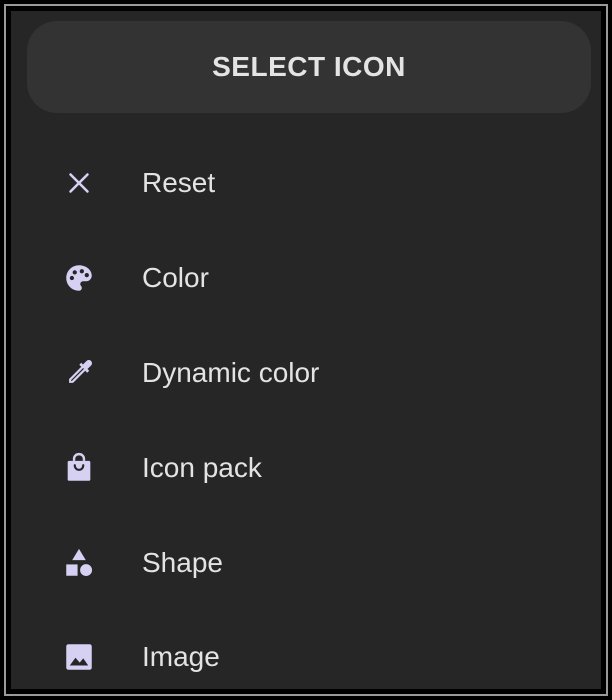  What do you see at coordinates (175, 278) in the screenshot?
I see `menu-item-label: Color` at bounding box center [175, 278].